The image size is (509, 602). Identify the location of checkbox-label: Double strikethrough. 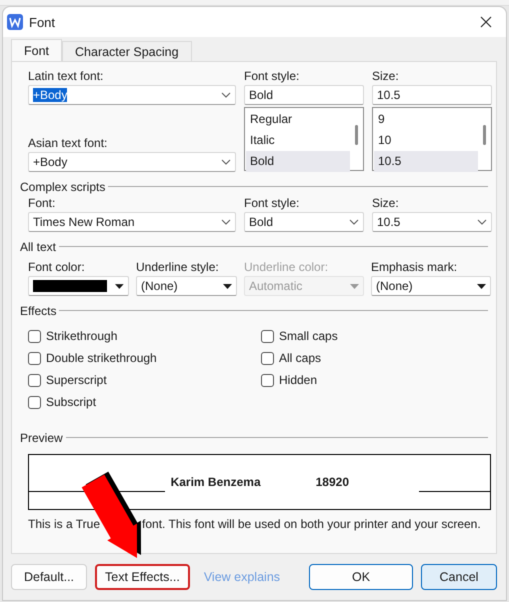
(101, 358).